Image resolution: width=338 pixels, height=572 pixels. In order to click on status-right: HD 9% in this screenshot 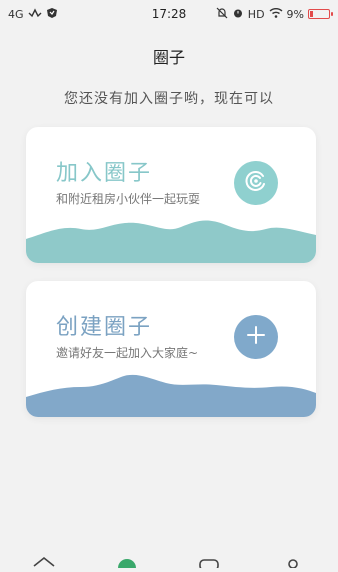, I will do `click(274, 14)`.